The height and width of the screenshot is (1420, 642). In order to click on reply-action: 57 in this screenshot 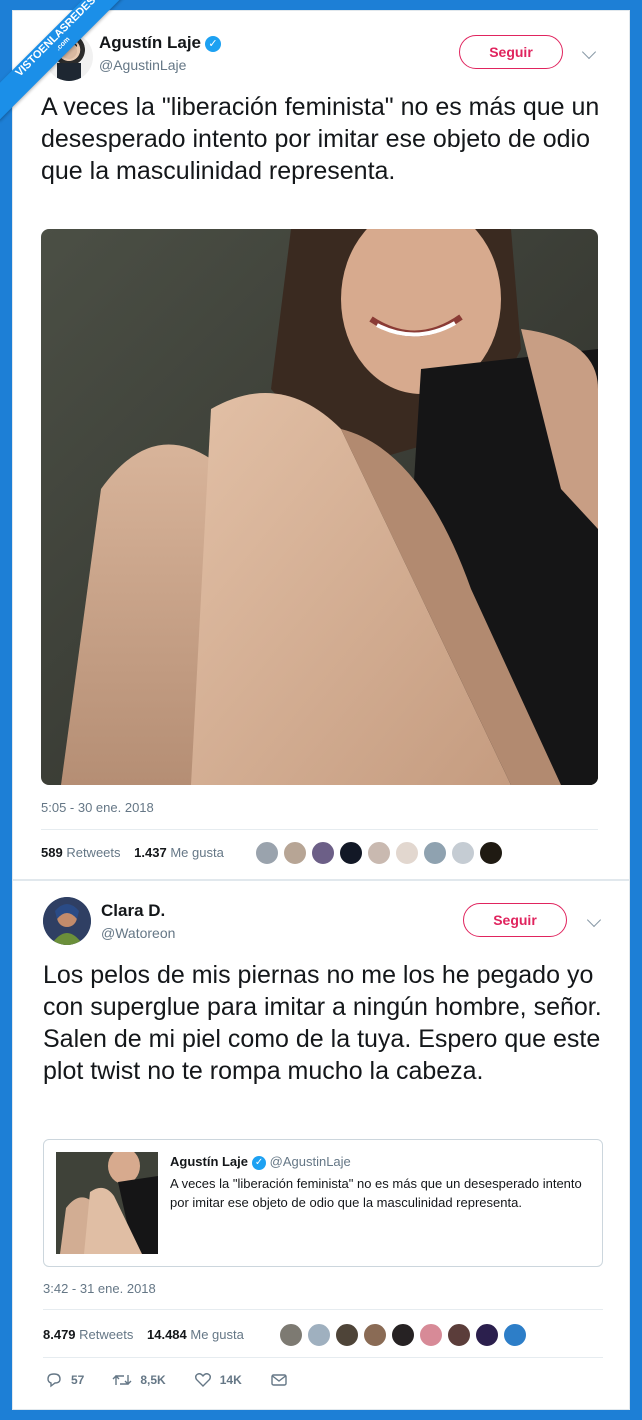, I will do `click(64, 1380)`.